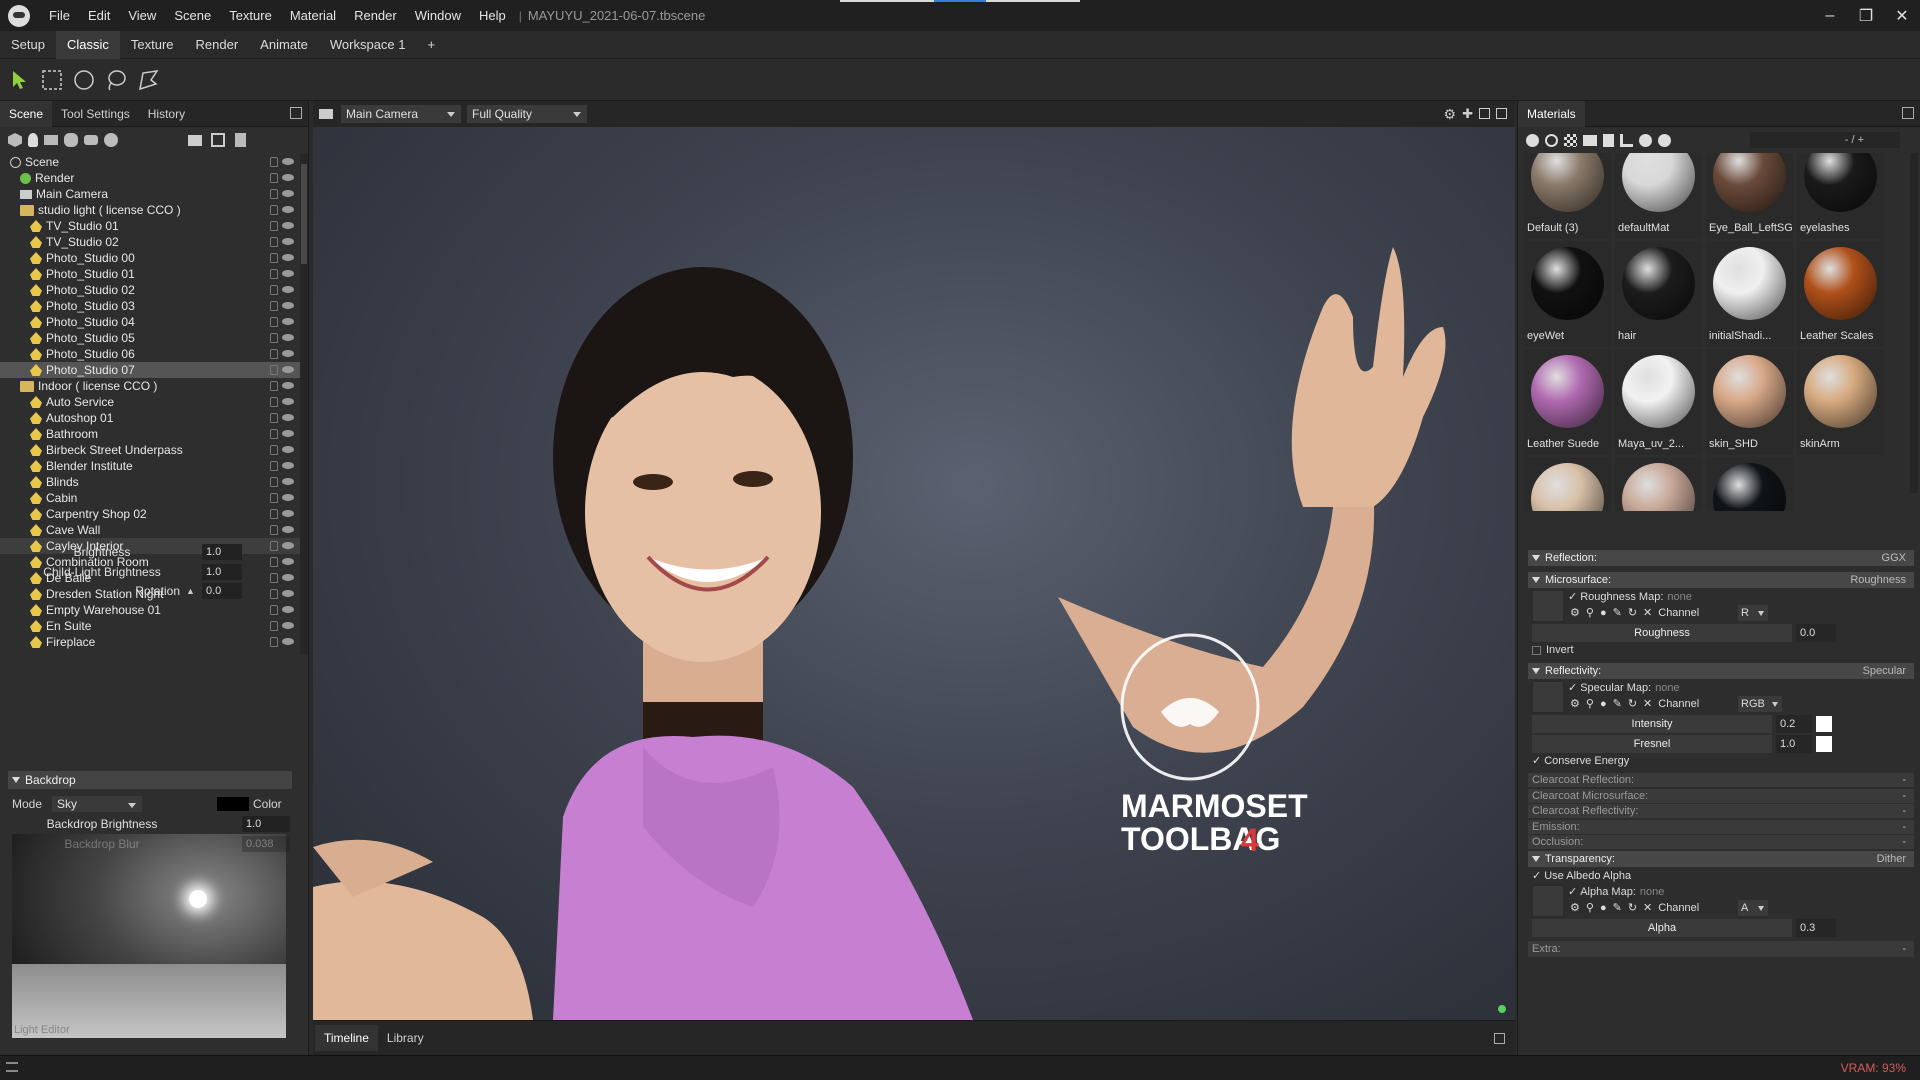 The image size is (1920, 1080). Describe the element at coordinates (52, 80) in the screenshot. I see `rectangle-select-icon` at that location.